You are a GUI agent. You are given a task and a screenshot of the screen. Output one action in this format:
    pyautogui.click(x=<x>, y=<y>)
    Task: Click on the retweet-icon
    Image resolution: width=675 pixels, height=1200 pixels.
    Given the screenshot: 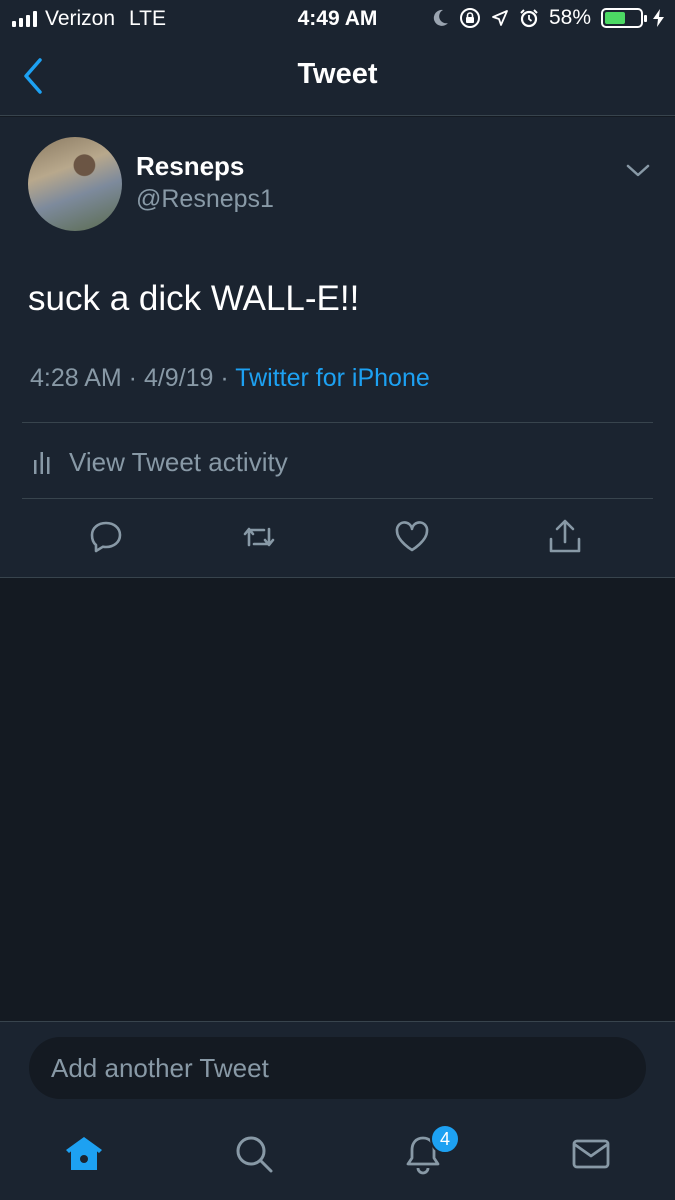 What is the action you would take?
    pyautogui.click(x=259, y=537)
    